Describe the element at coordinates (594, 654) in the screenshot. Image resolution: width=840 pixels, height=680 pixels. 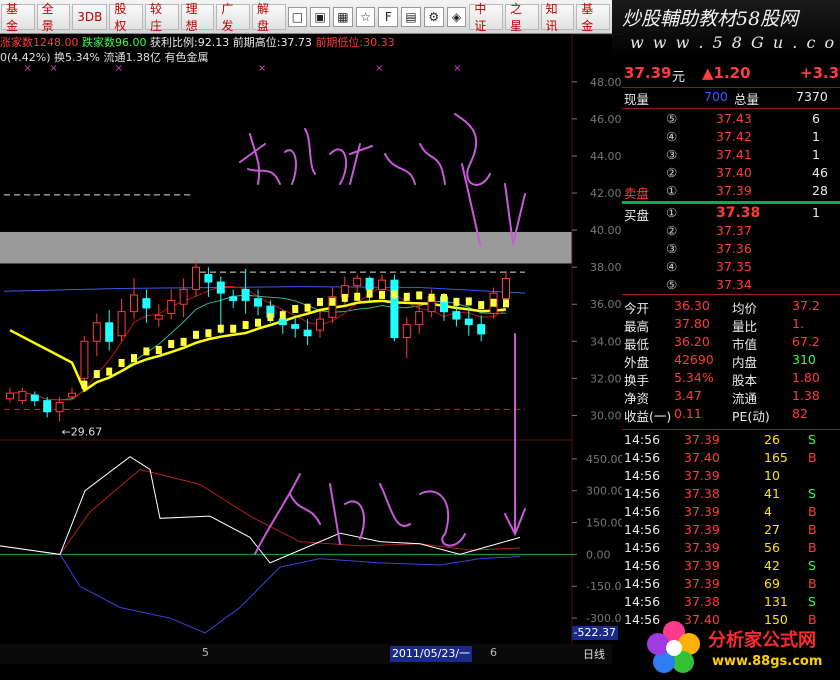
I see `period-selector: 日线` at that location.